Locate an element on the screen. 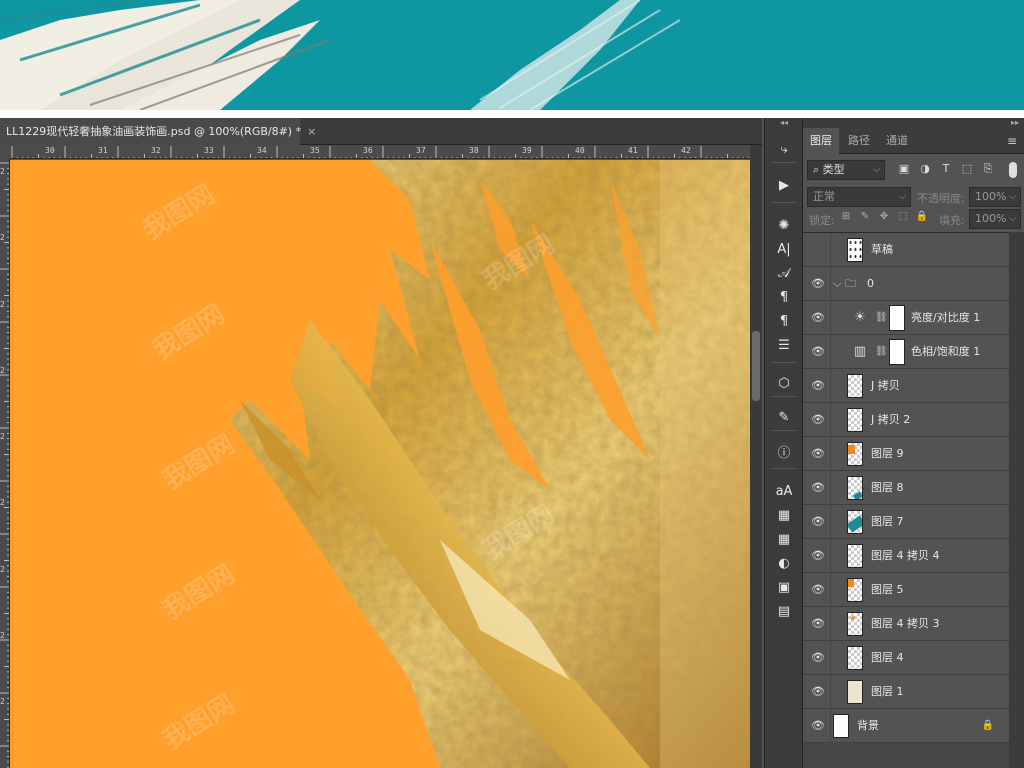  character-styles-icon: aA is located at coordinates (784, 492).